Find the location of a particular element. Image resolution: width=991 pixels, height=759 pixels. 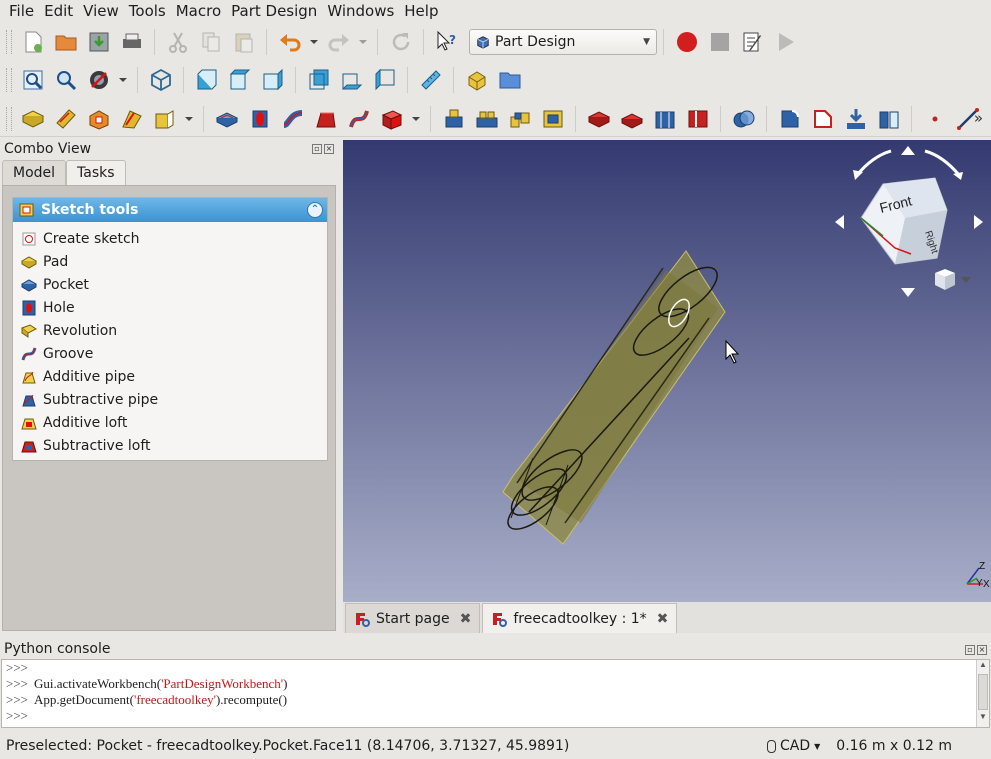

macro-edit-button is located at coordinates (752, 42).